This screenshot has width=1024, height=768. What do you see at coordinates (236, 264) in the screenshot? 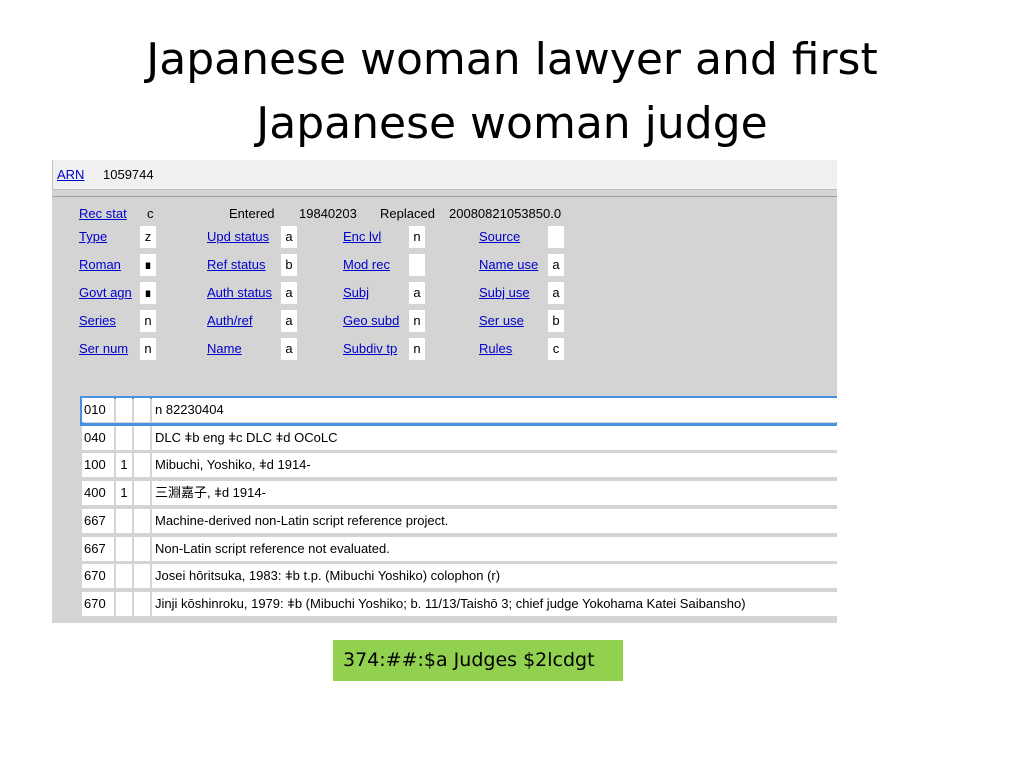
I see `ref-status-link: Ref status` at bounding box center [236, 264].